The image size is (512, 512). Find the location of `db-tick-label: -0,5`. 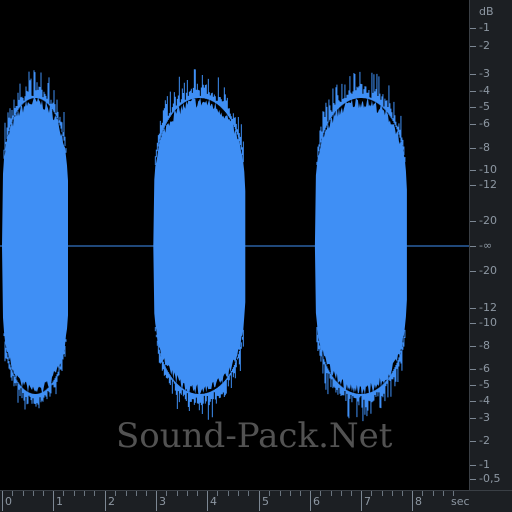

db-tick-label: -0,5 is located at coordinates (490, 478).